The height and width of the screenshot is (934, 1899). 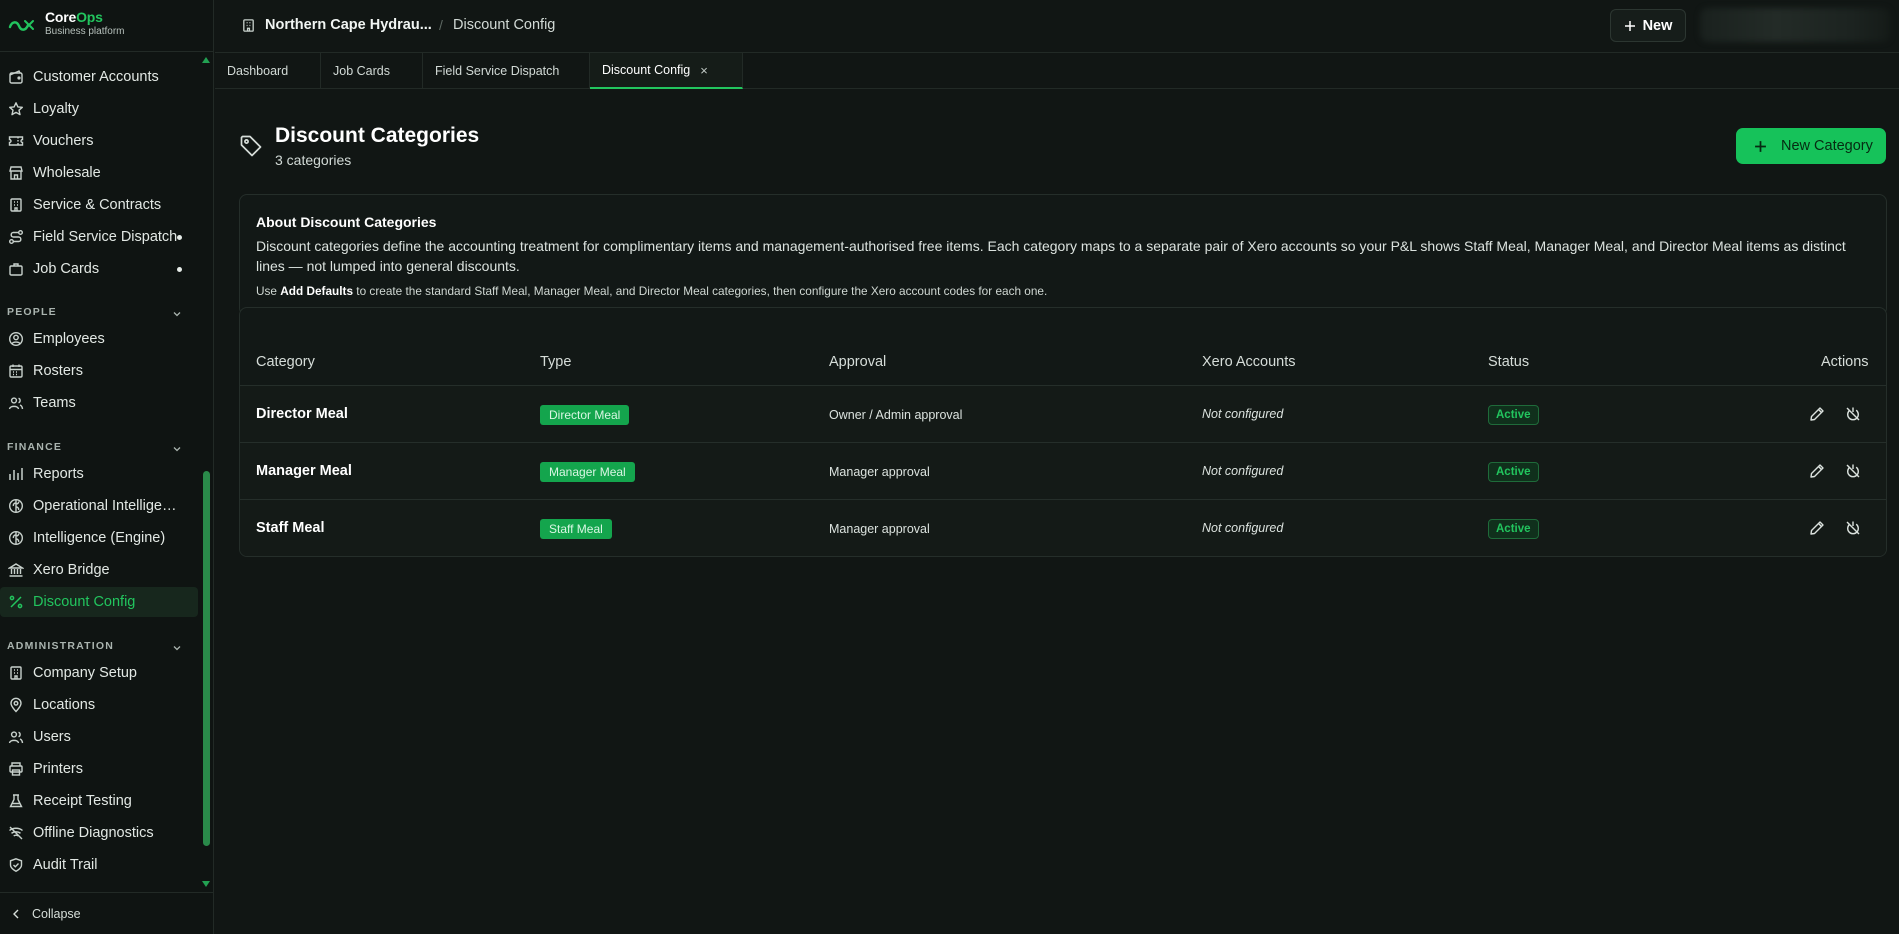 What do you see at coordinates (99, 705) in the screenshot?
I see `sidebar-item-locations: Locations` at bounding box center [99, 705].